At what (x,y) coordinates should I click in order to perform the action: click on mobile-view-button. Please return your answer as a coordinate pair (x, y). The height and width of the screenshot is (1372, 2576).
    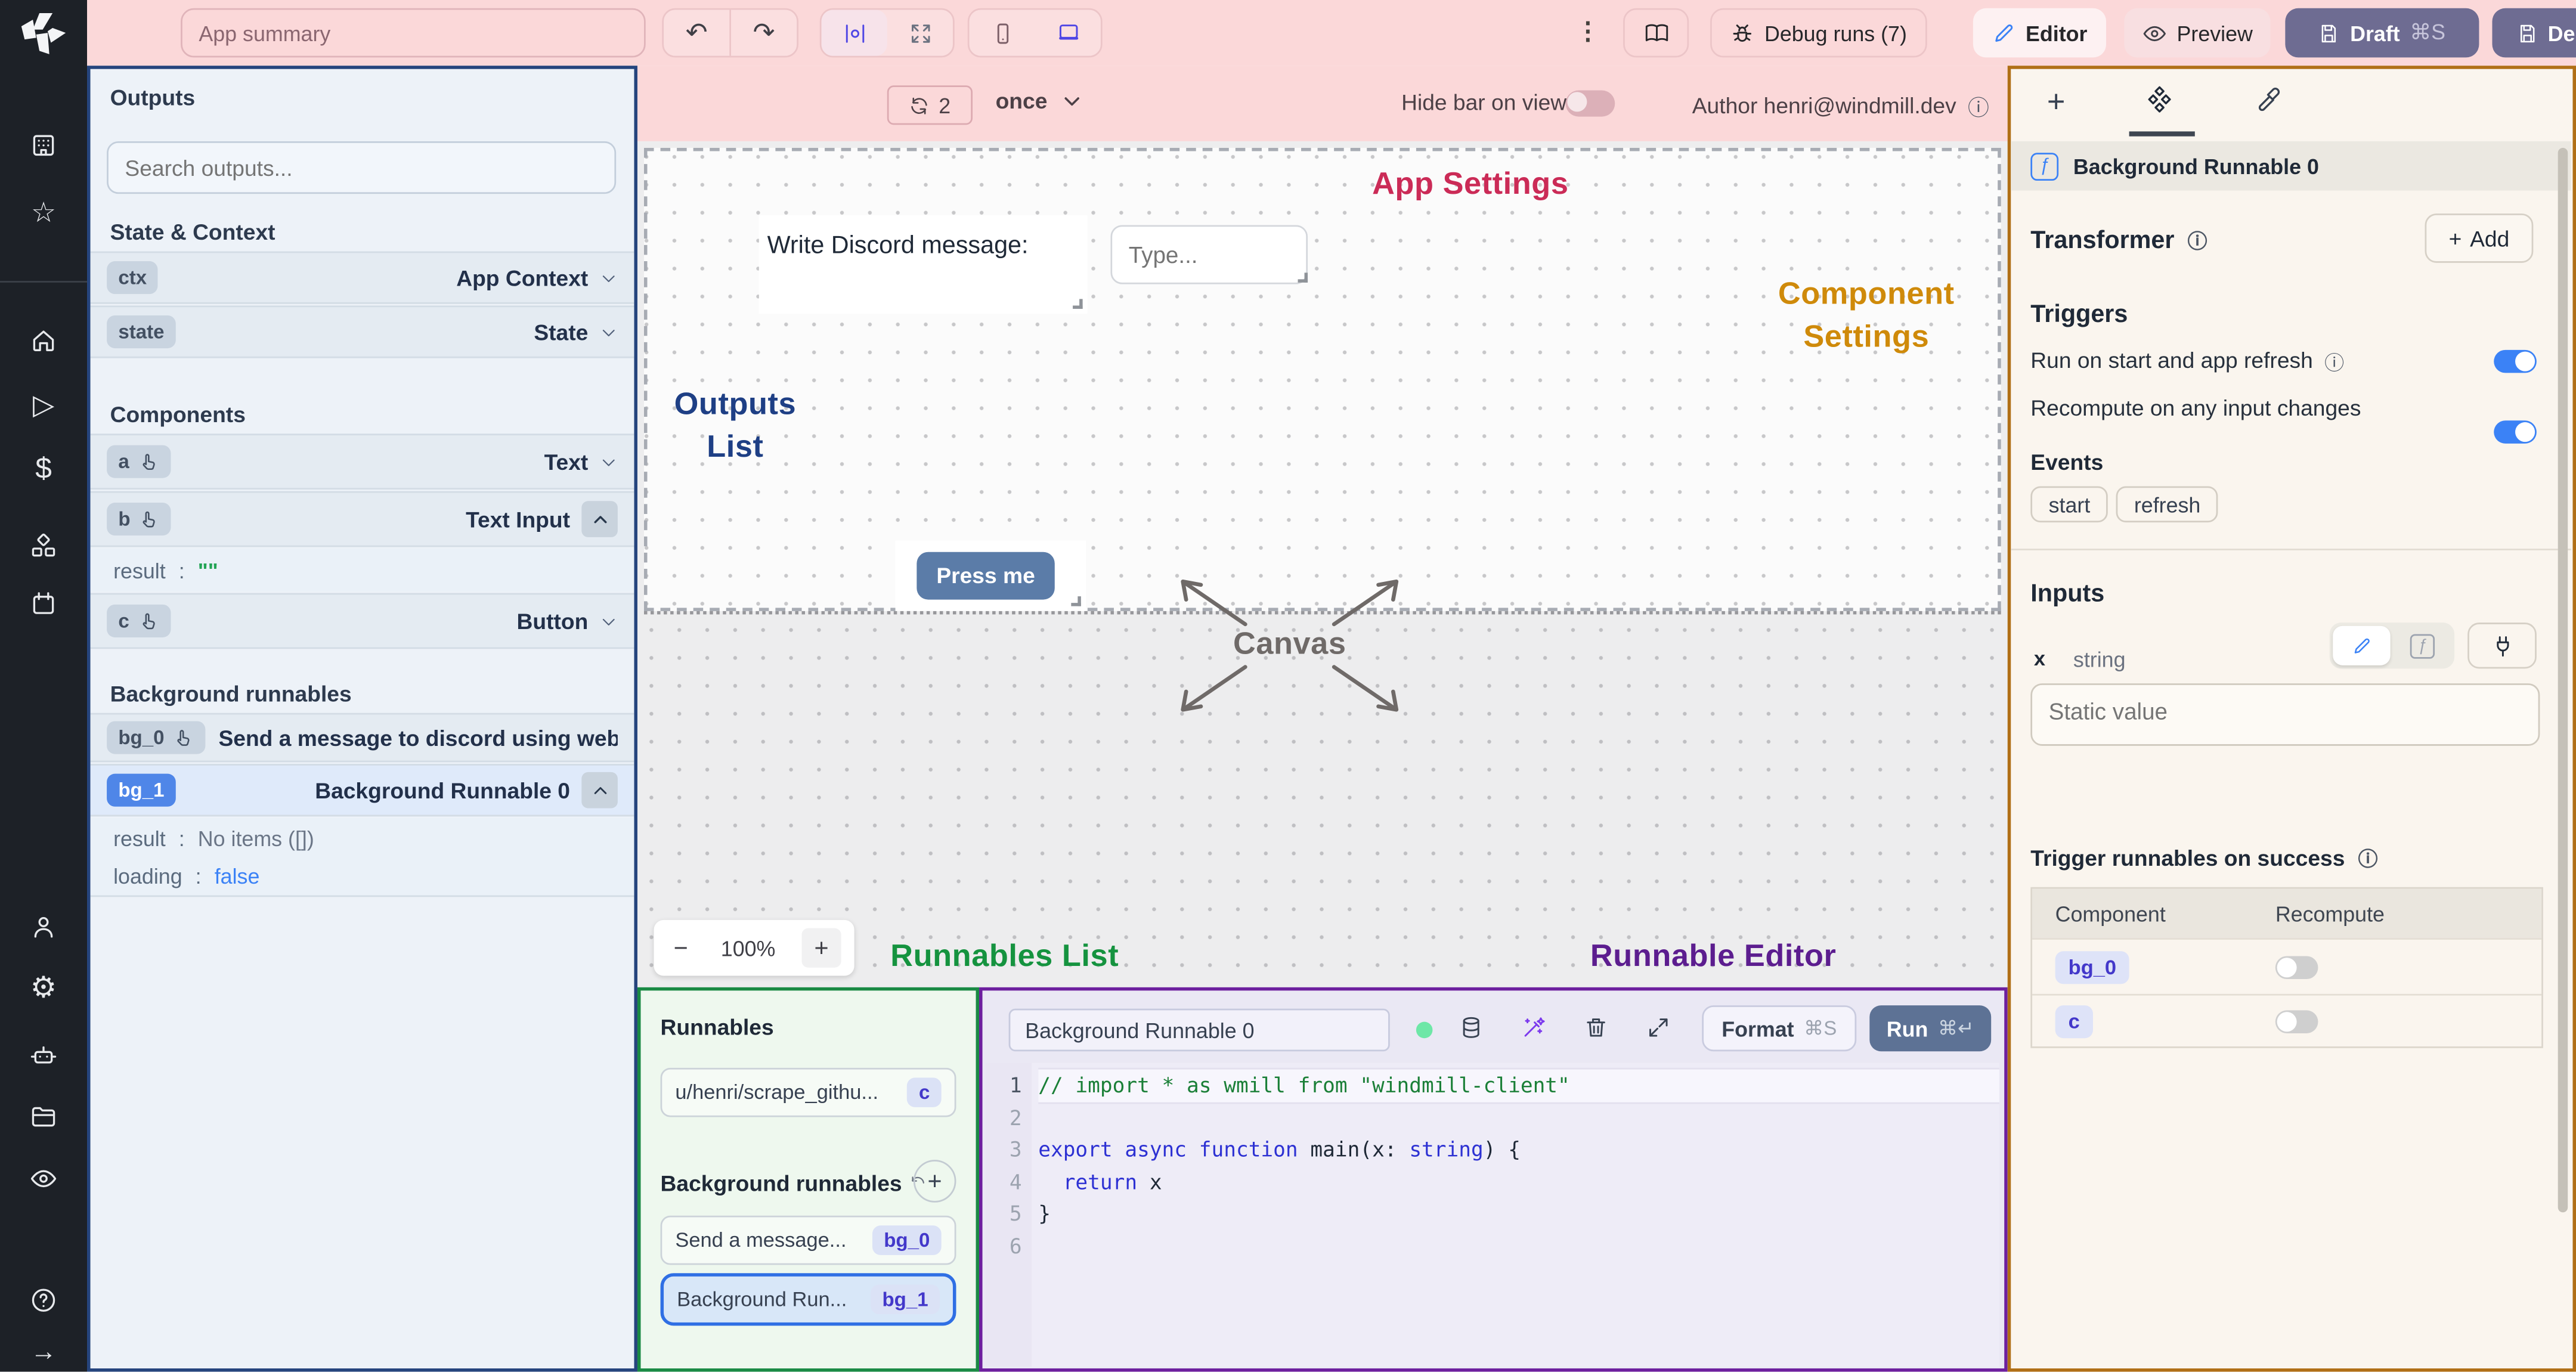
    Looking at the image, I should click on (1002, 33).